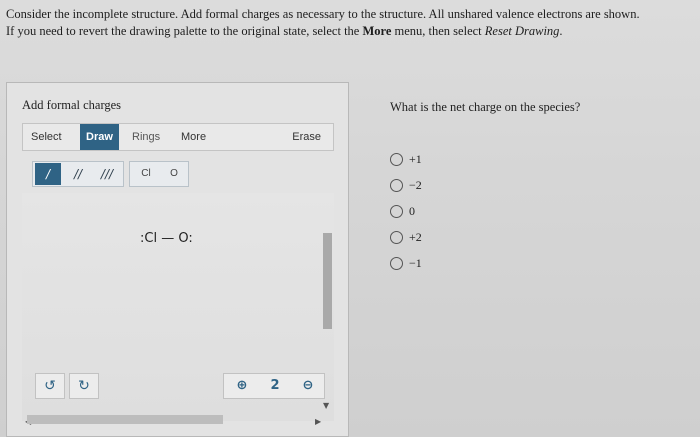 This screenshot has width=700, height=437. What do you see at coordinates (415, 184) in the screenshot?
I see `option-label: −2` at bounding box center [415, 184].